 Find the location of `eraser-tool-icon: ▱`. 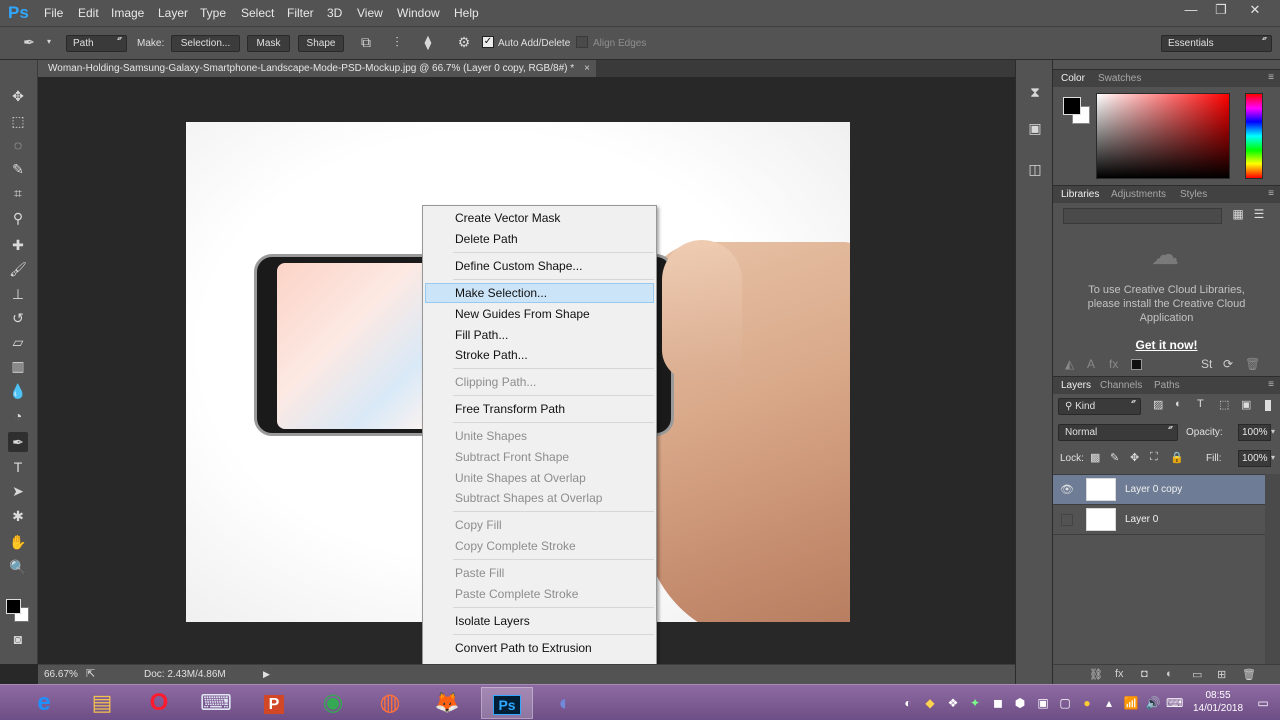

eraser-tool-icon: ▱ is located at coordinates (18, 342).